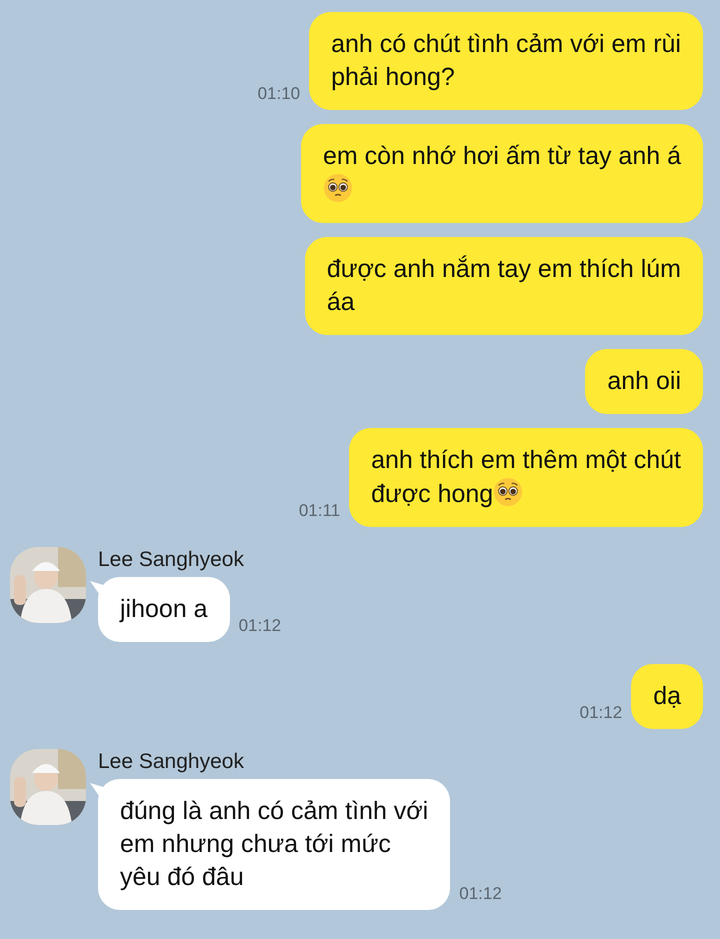 The height and width of the screenshot is (939, 720). What do you see at coordinates (503, 285) in the screenshot?
I see `message-text: được anh nắm tay em thích lúm áa` at bounding box center [503, 285].